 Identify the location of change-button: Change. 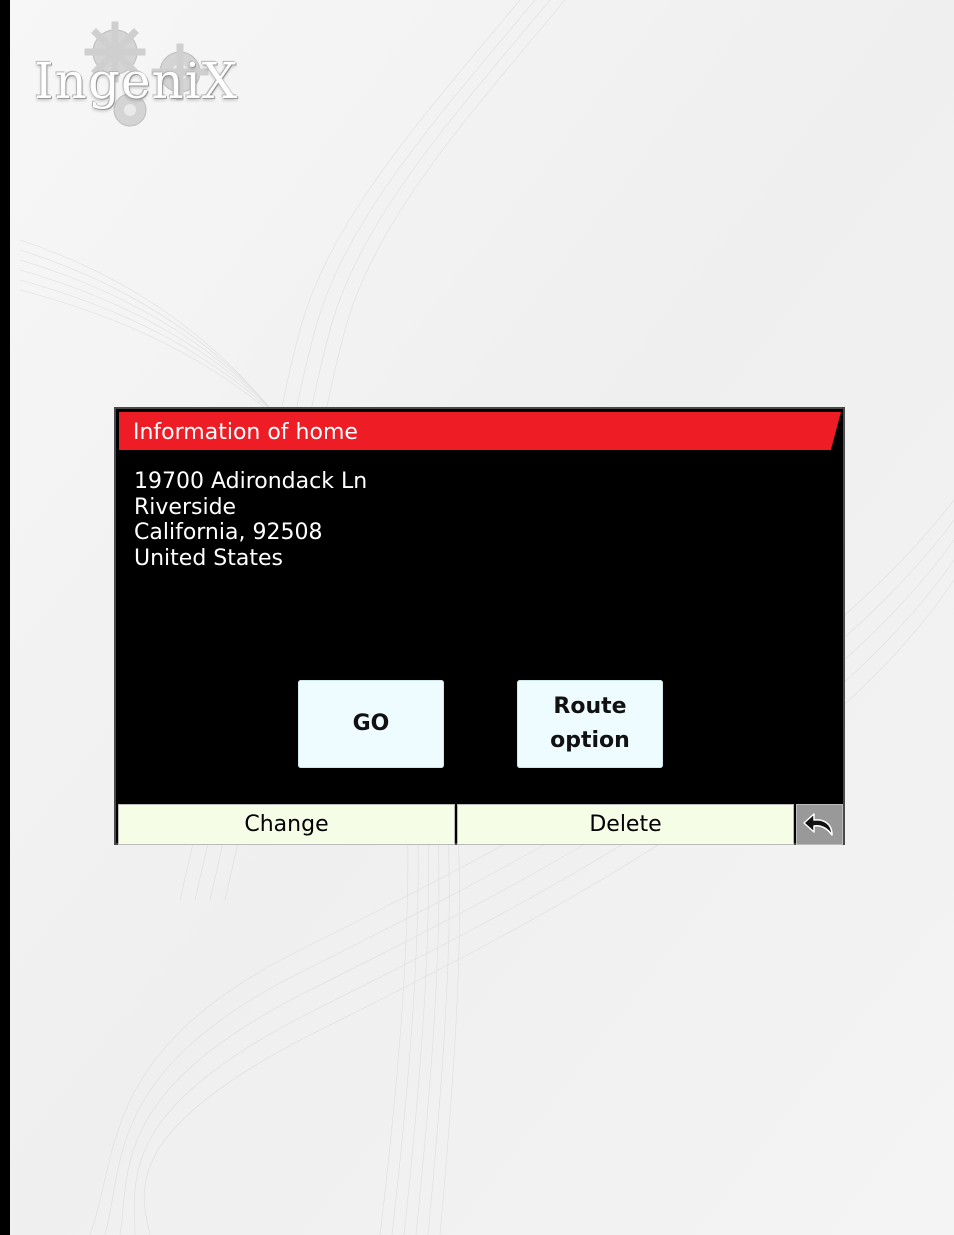
(286, 824).